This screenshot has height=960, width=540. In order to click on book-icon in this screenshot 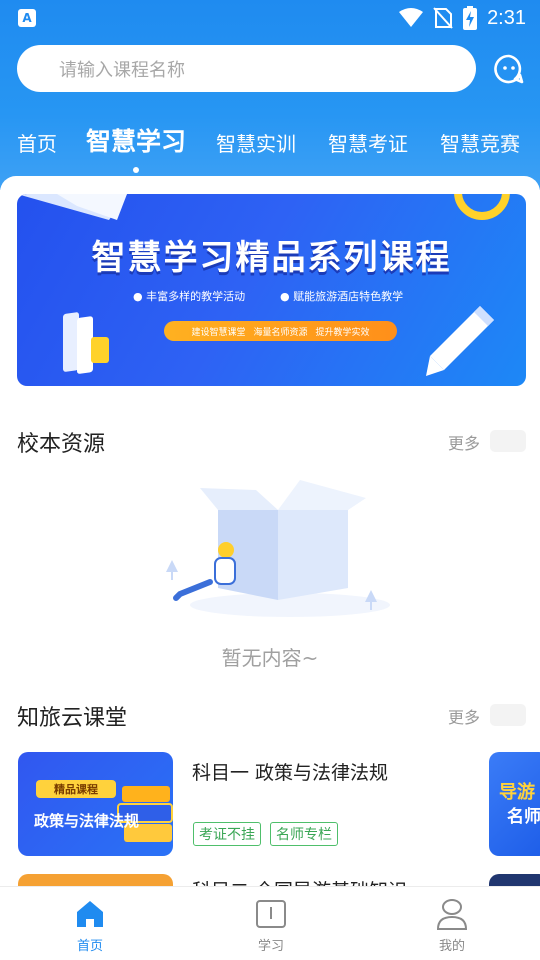, I will do `click(271, 914)`.